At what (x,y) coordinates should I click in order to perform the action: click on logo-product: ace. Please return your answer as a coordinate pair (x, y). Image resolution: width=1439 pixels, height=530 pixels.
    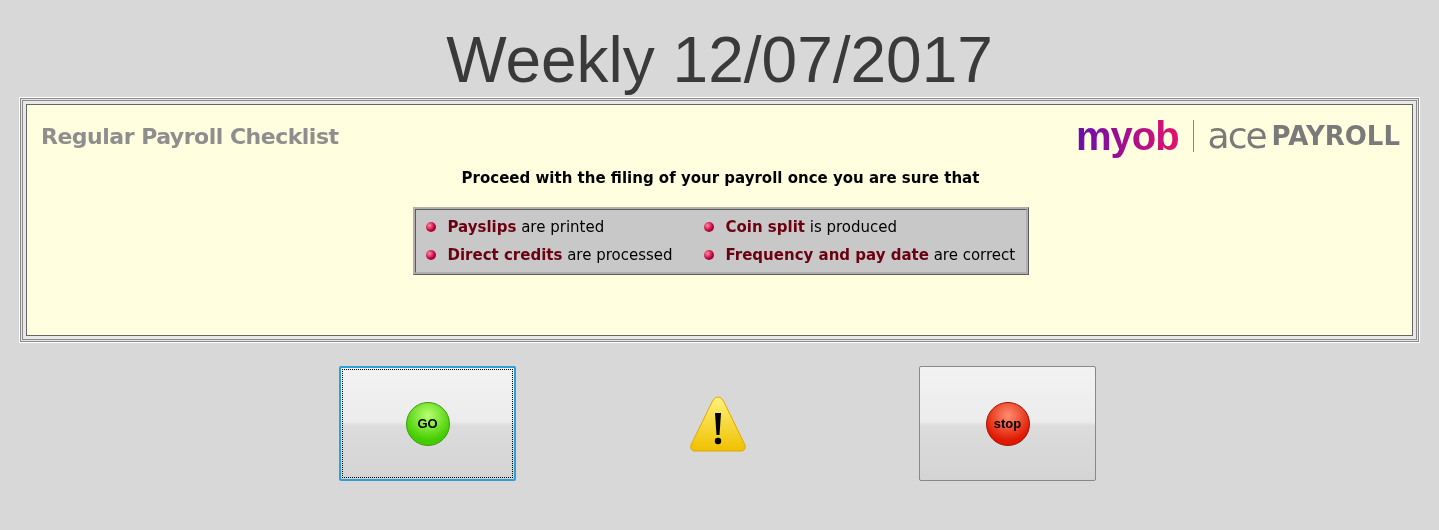
    Looking at the image, I should click on (1236, 136).